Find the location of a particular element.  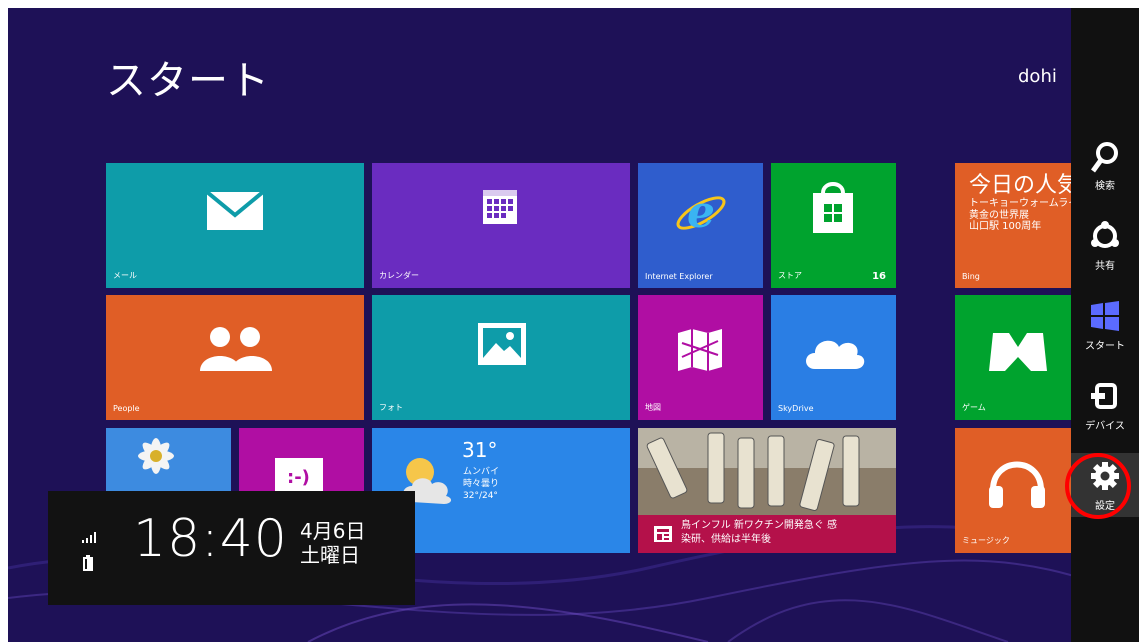

charms-bar: 検索 共有 スタート デバイス 設定 is located at coordinates (1105, 325).